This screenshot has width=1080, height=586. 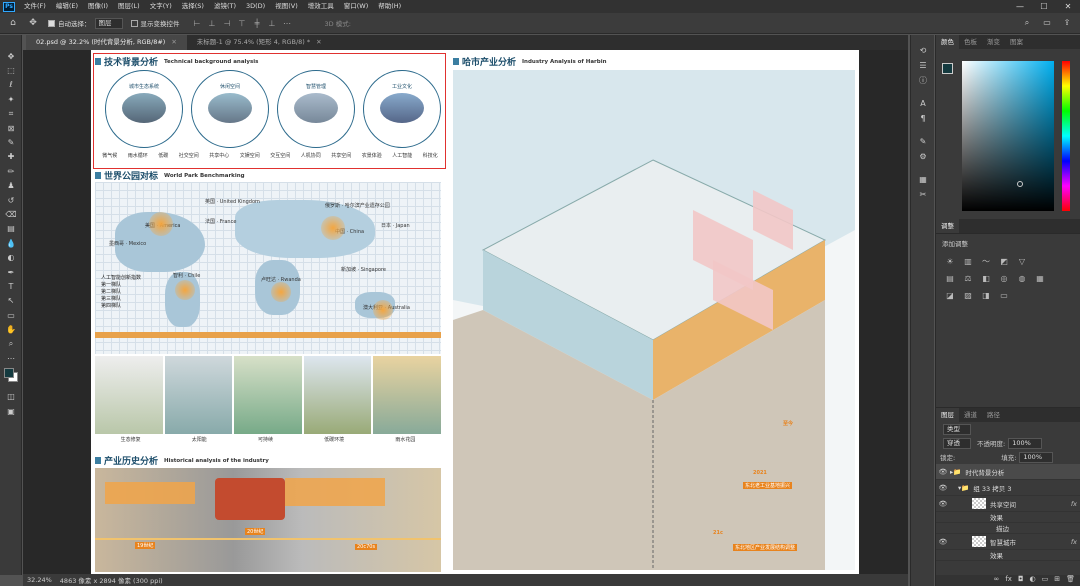 I want to click on black-white-icon: ◧, so click(x=986, y=279).